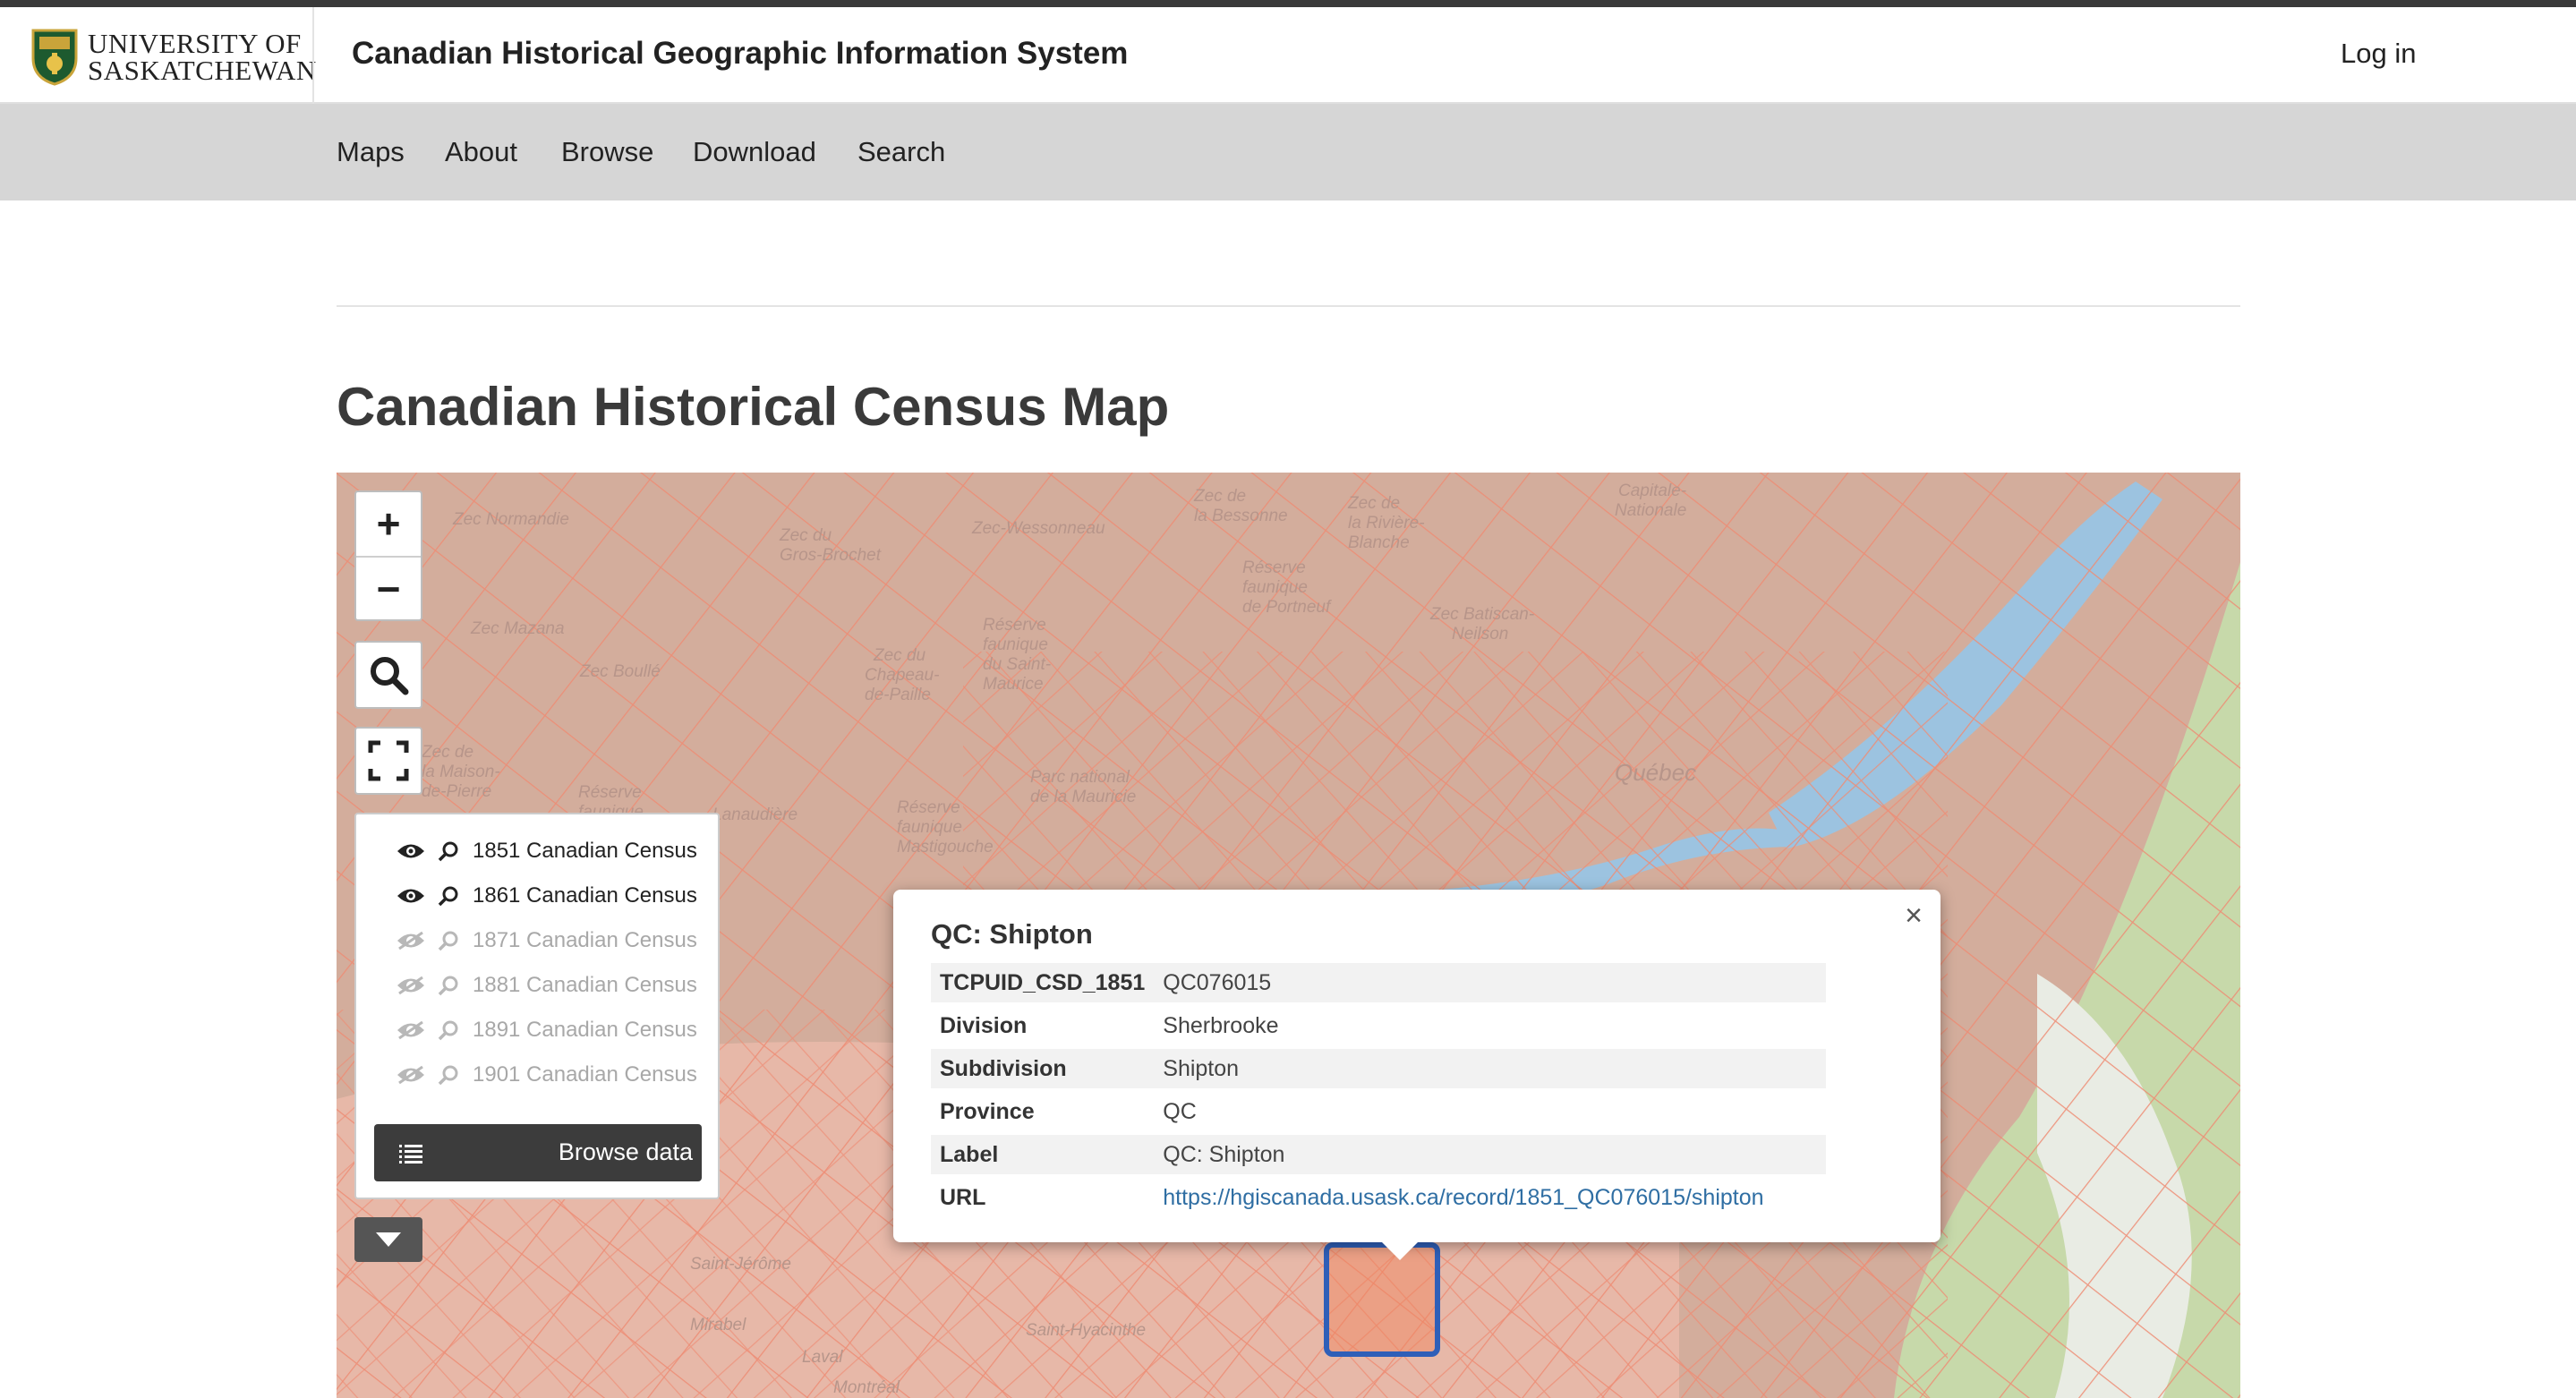 Image resolution: width=2576 pixels, height=1398 pixels. I want to click on attr-value: Sherbrooke, so click(1221, 1025).